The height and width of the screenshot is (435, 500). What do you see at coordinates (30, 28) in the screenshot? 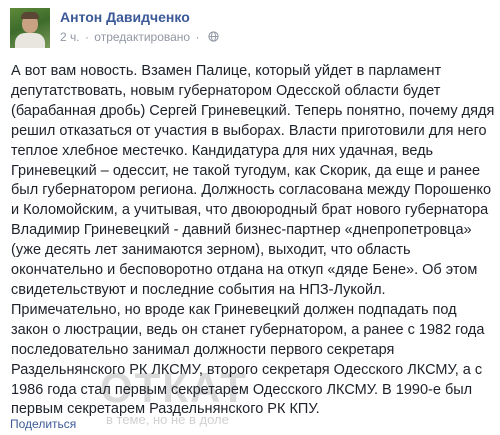
I see `avatar` at bounding box center [30, 28].